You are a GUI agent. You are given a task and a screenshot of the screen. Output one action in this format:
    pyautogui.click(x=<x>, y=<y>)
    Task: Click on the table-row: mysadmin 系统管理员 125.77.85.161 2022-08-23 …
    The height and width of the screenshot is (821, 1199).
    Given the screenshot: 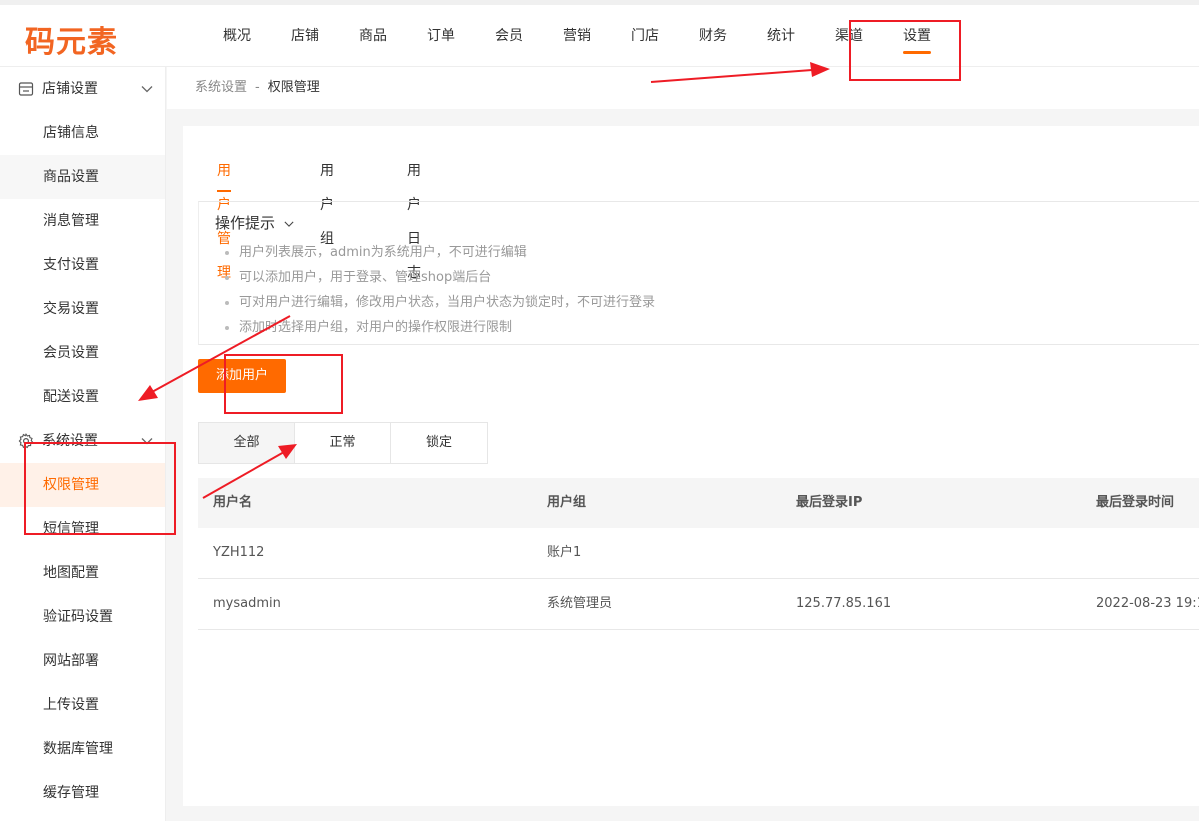 What is the action you would take?
    pyautogui.click(x=698, y=604)
    